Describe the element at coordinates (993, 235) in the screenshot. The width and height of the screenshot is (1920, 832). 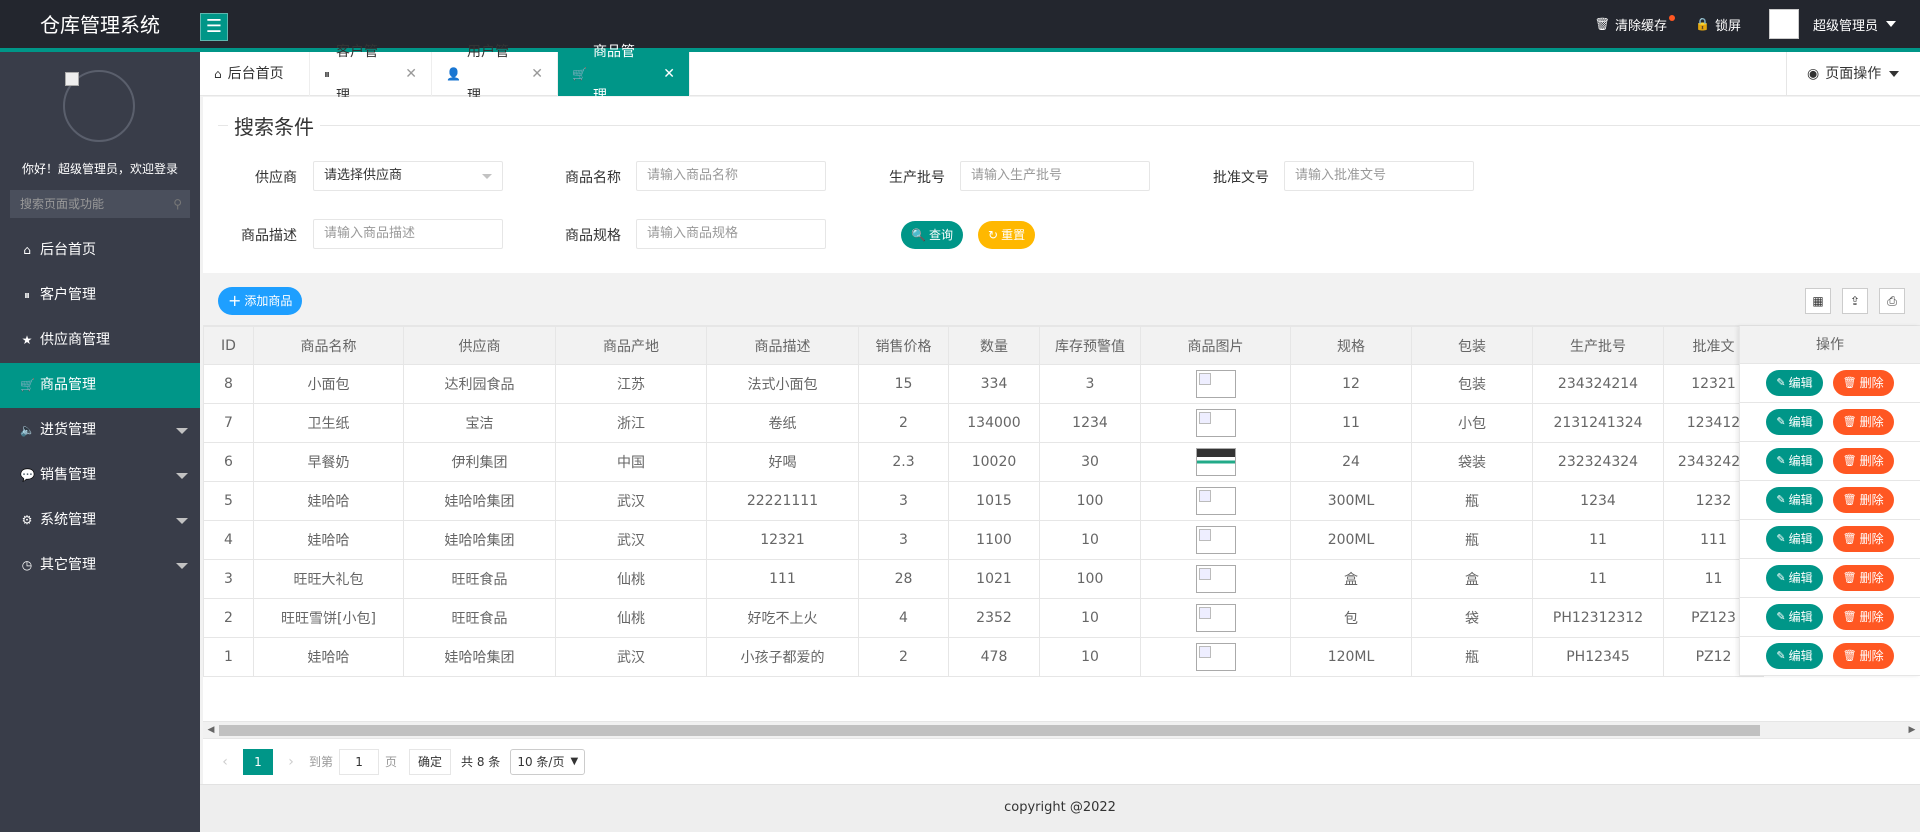
I see `refresh-icon: ↻` at that location.